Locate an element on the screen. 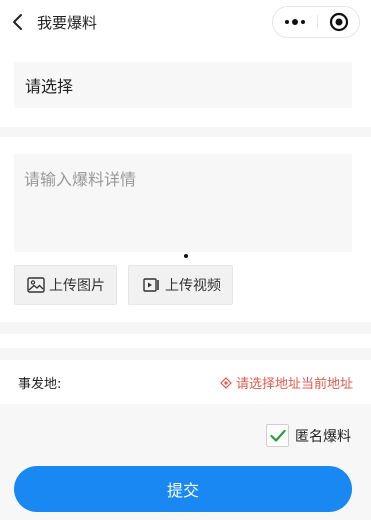  category-select-label: 请选择 is located at coordinates (49, 86).